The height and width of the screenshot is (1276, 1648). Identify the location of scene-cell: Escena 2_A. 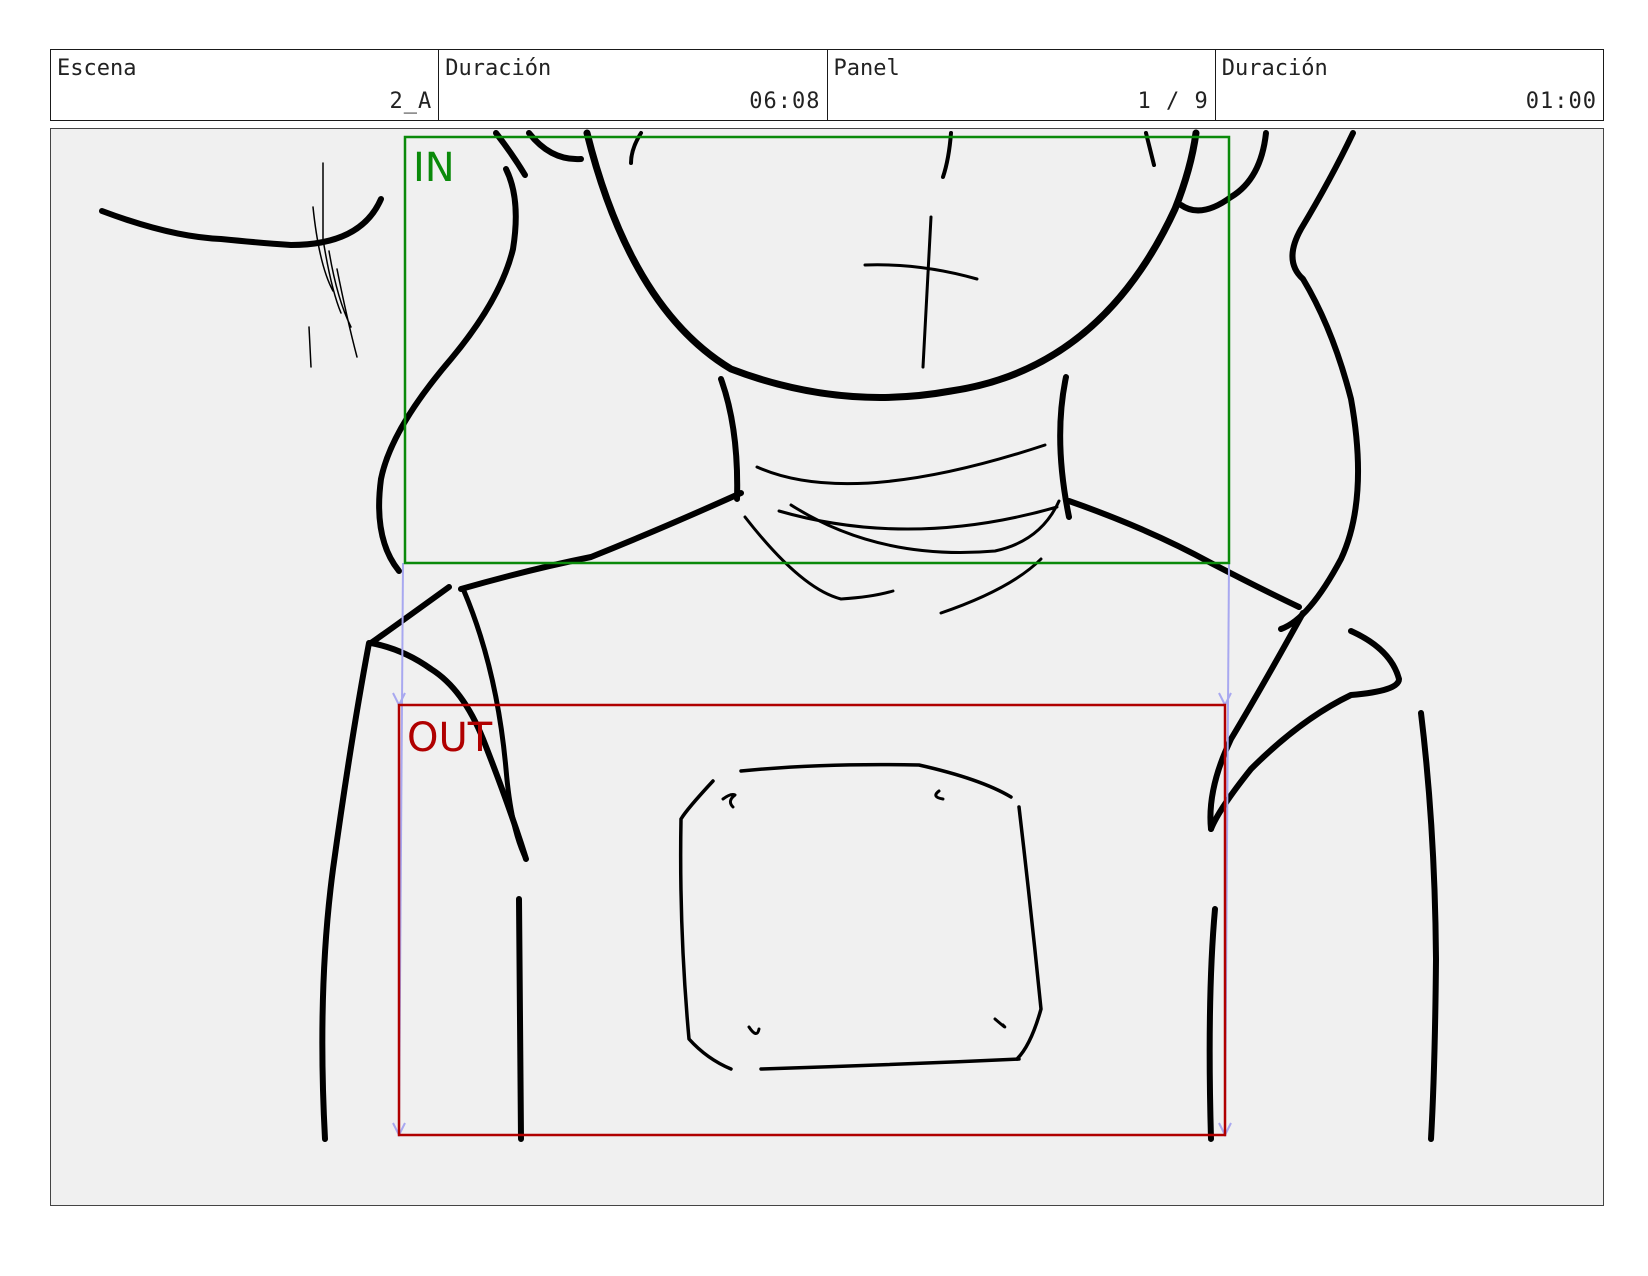
(244, 85).